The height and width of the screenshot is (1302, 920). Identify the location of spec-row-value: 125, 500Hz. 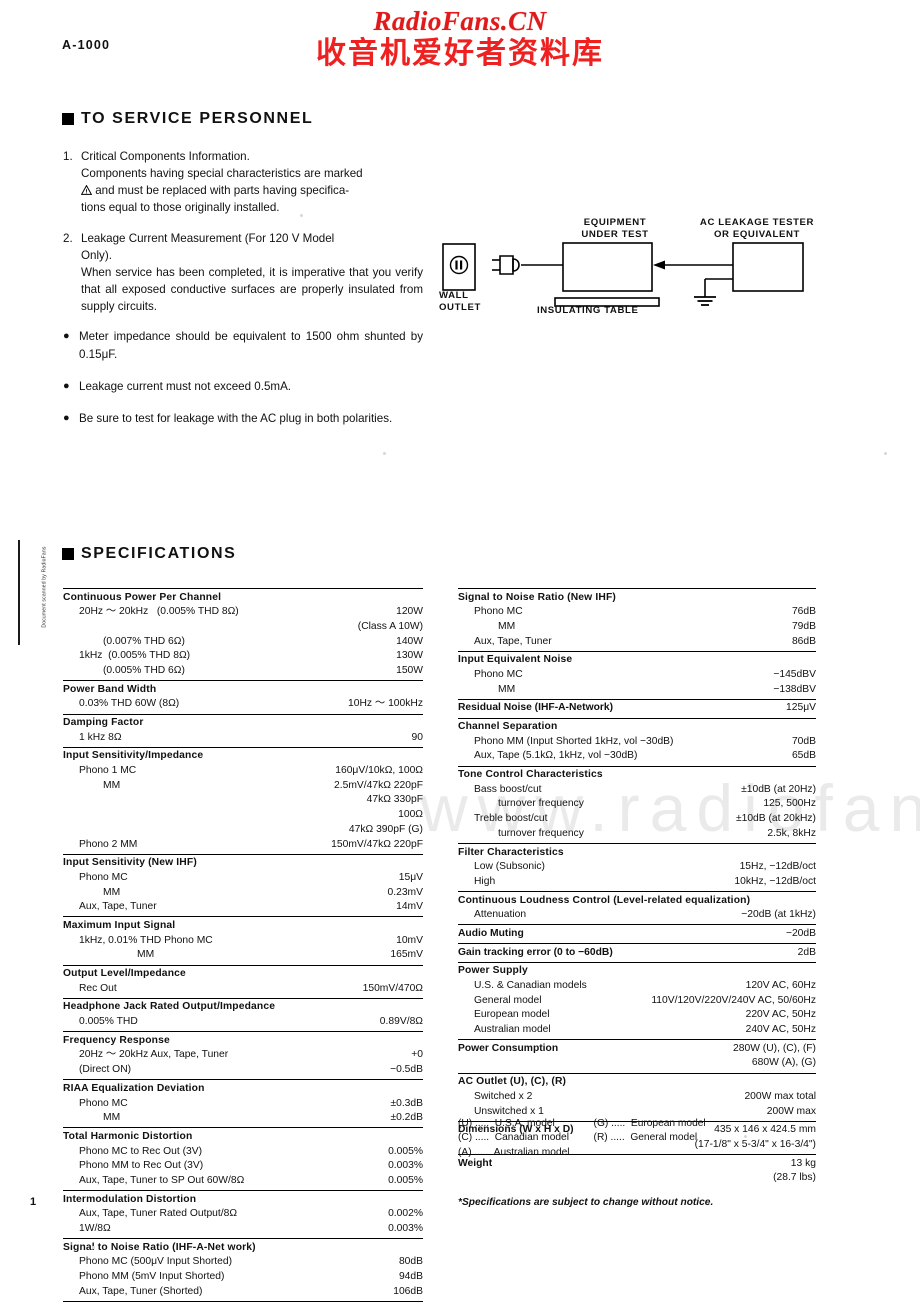
(789, 804).